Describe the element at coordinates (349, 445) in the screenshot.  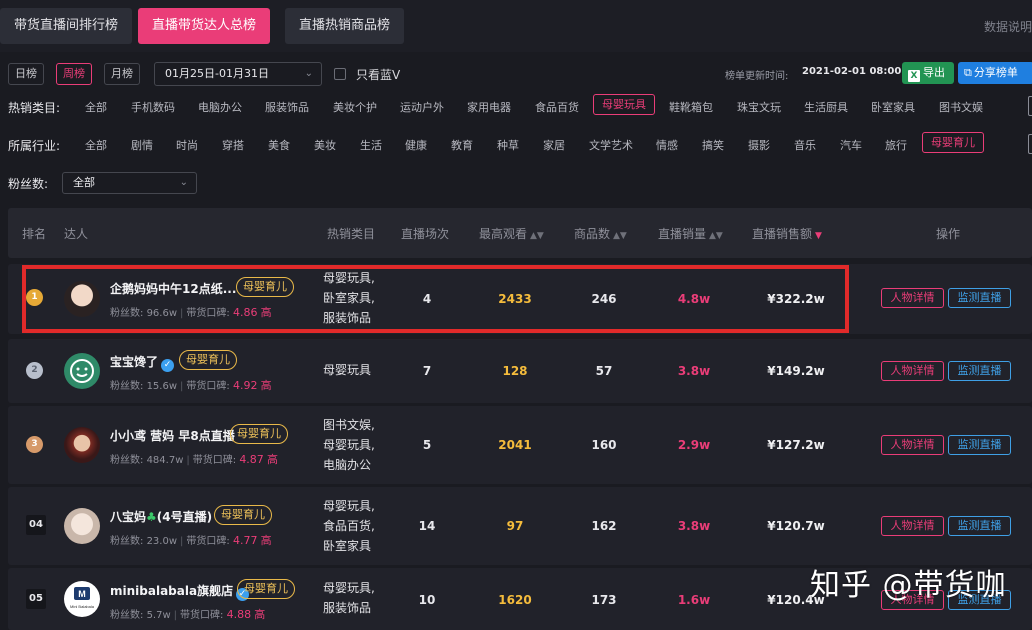
I see `hot-categories: 图书文娱, 母婴玩具, 电脑办公` at that location.